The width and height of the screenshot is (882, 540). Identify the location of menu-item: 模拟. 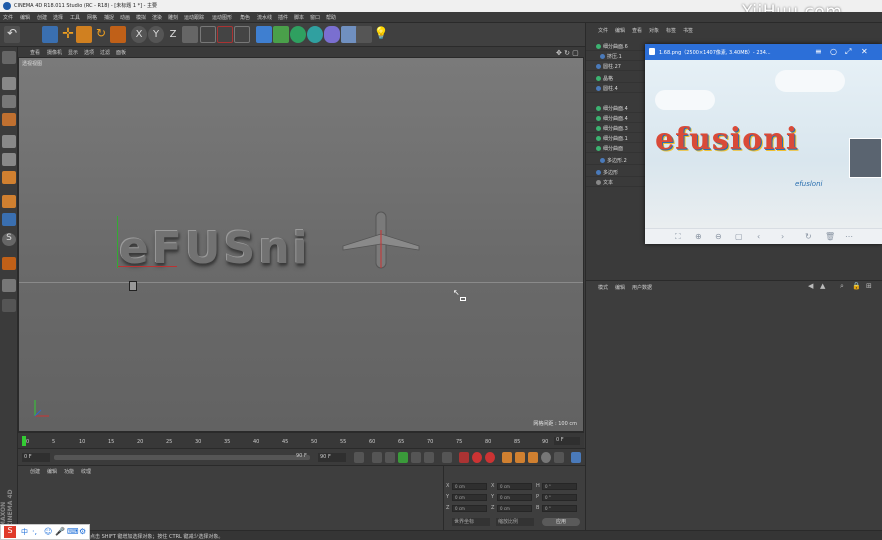
(141, 17).